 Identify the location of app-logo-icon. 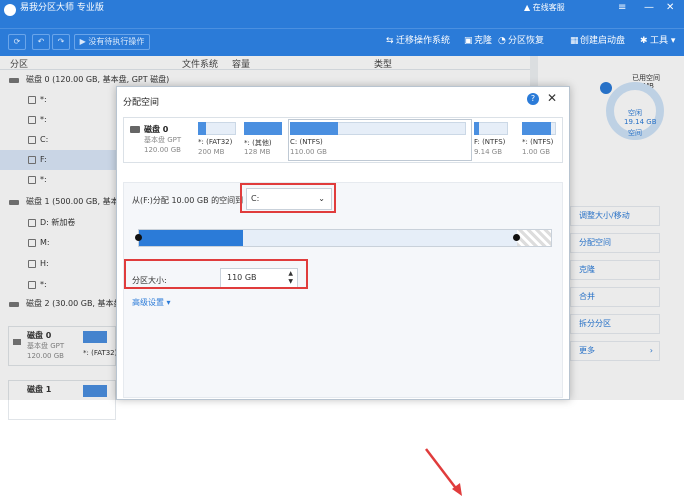
(10, 10).